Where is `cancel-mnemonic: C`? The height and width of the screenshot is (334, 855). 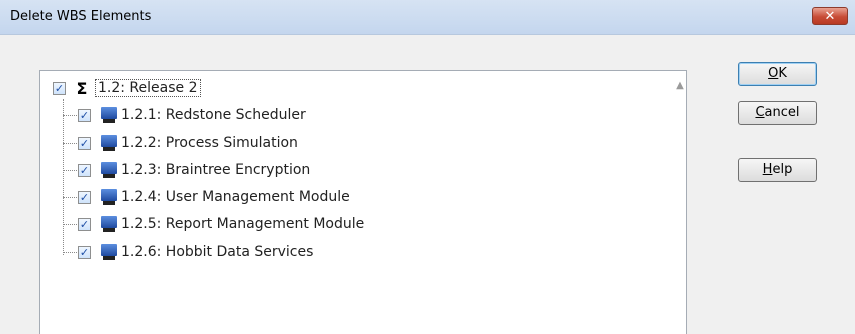 cancel-mnemonic: C is located at coordinates (760, 112).